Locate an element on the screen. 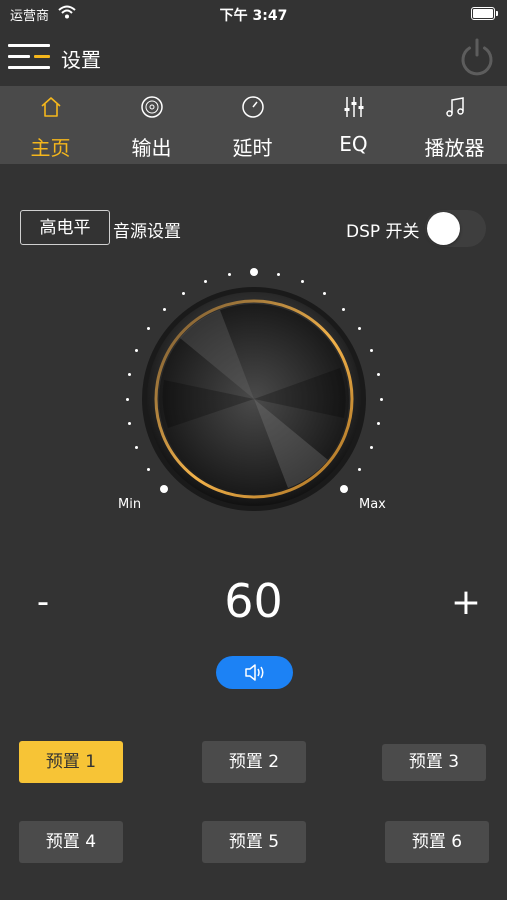 The image size is (507, 900). tab-player: 播放器 is located at coordinates (454, 125).